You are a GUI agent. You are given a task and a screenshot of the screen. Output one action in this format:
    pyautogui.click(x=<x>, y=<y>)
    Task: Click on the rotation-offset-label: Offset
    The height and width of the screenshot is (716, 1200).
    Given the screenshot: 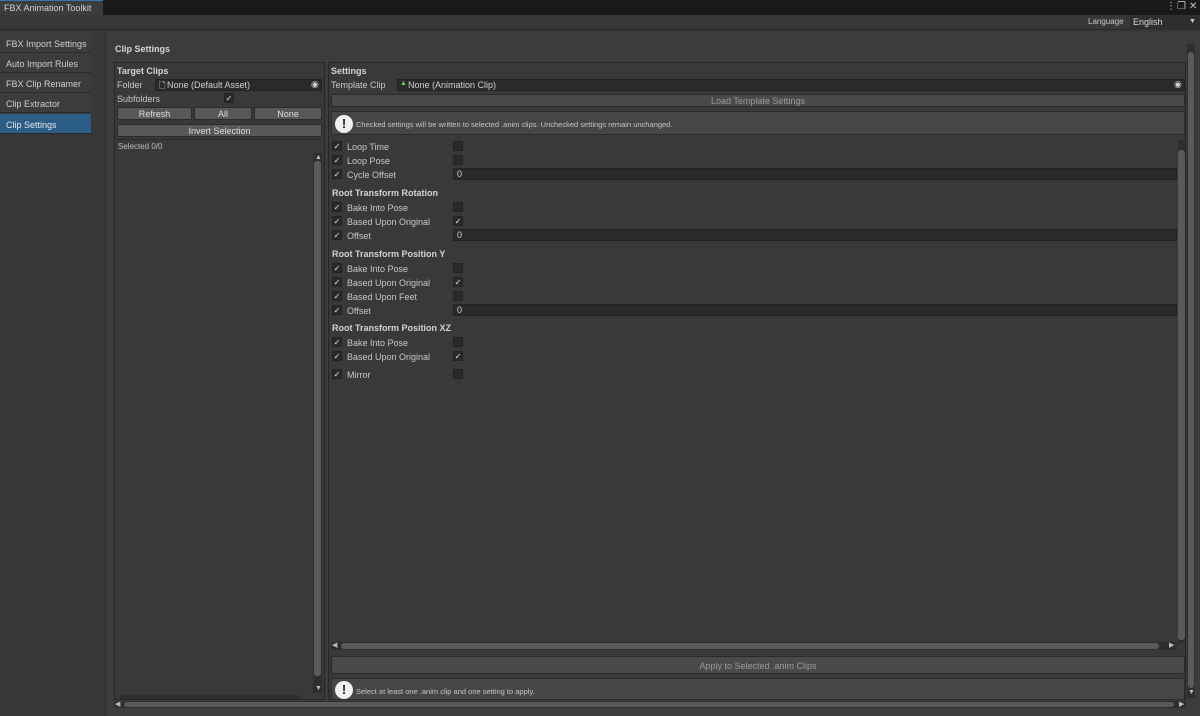 What is the action you would take?
    pyautogui.click(x=359, y=236)
    